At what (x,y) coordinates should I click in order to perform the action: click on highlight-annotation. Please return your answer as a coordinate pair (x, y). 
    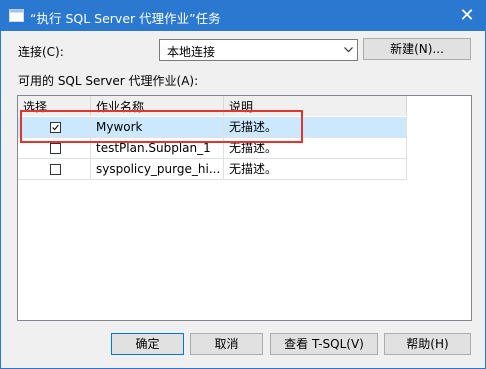
    Looking at the image, I should click on (161, 126).